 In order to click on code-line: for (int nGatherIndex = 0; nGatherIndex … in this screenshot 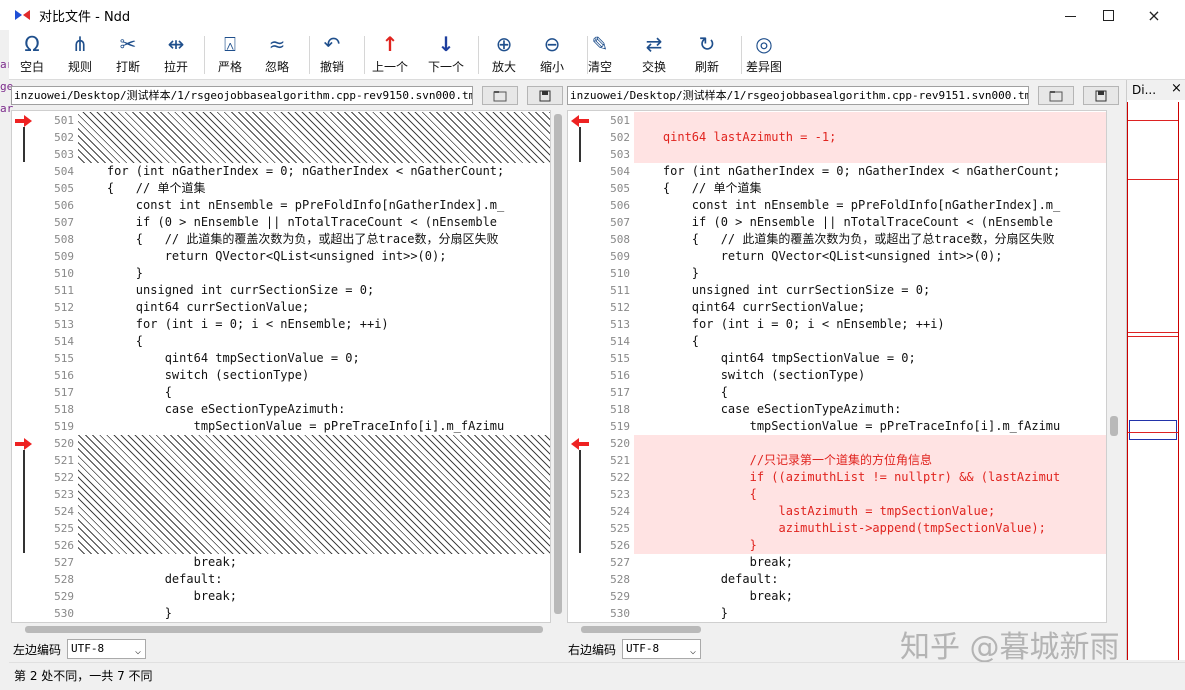, I will do `click(847, 171)`.